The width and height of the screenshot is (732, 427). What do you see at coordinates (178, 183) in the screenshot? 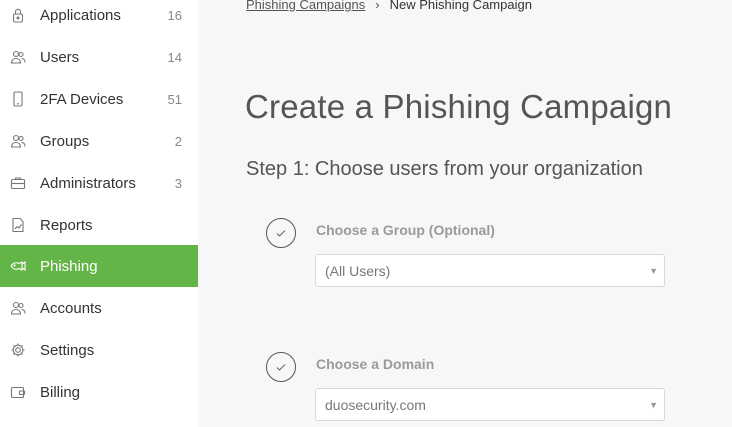
I see `sidebar-item-count: 3` at bounding box center [178, 183].